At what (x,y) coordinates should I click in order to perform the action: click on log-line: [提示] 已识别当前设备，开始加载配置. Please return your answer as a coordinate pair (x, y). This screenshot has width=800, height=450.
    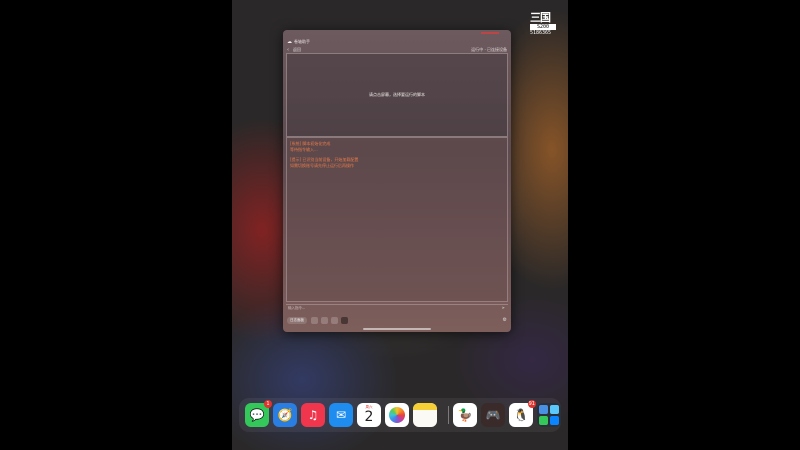
    Looking at the image, I should click on (324, 159).